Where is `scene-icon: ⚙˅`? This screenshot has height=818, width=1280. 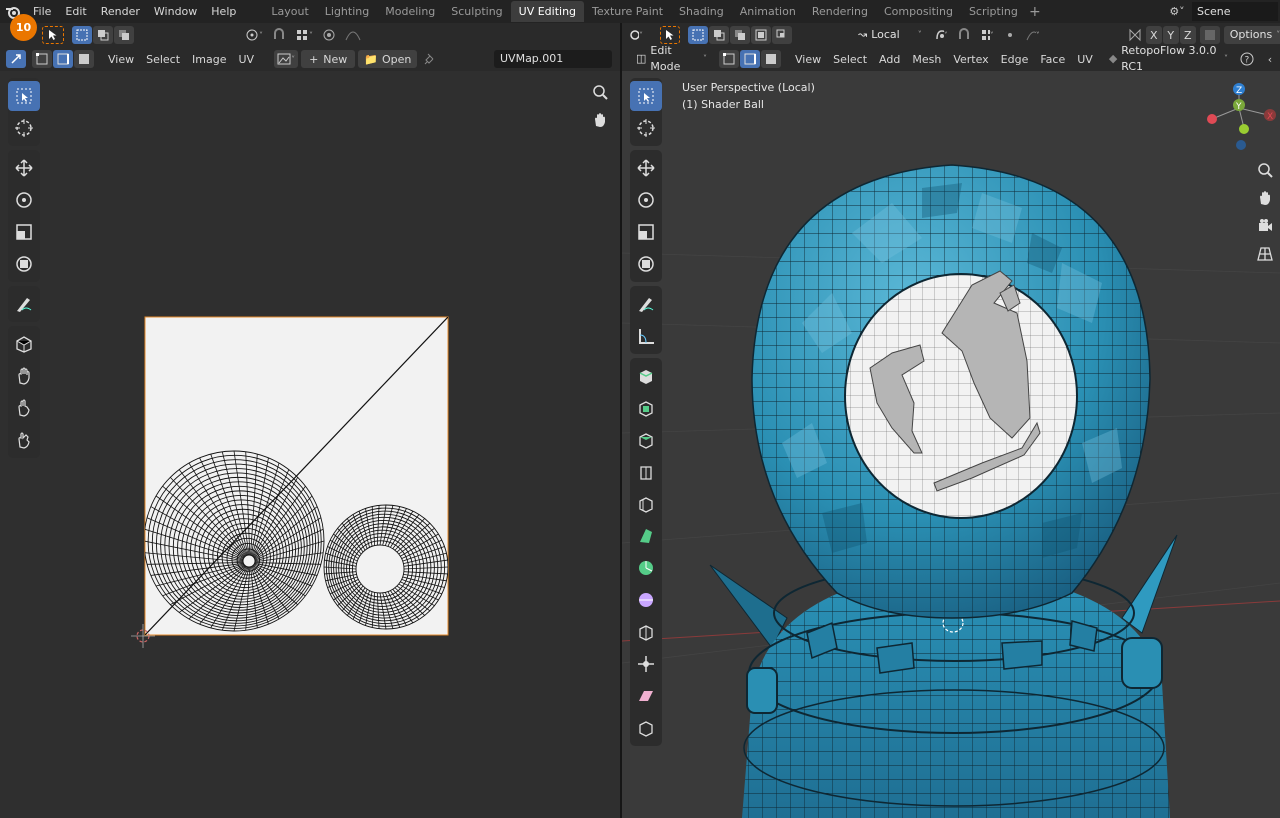
scene-icon: ⚙˅ is located at coordinates (1177, 11).